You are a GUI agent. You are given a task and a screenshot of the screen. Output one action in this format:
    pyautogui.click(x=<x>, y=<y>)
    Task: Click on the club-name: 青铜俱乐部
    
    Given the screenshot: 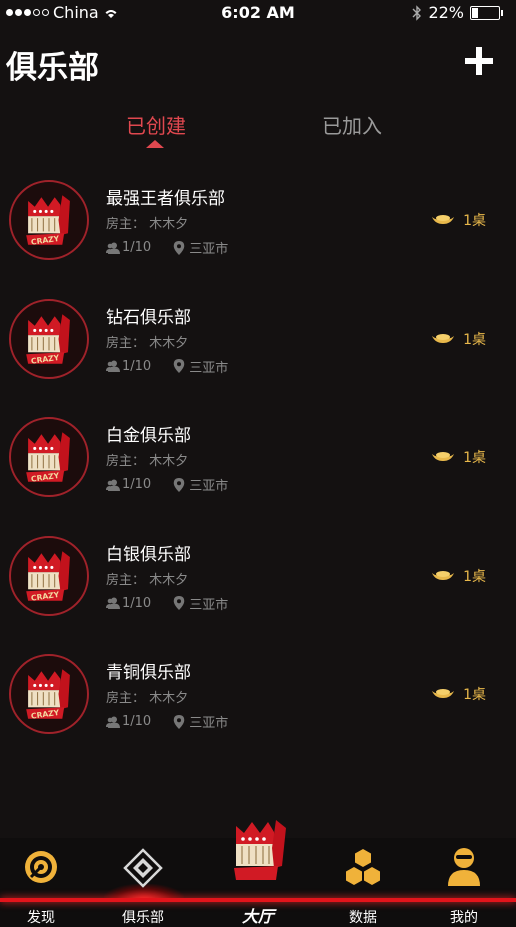 What is the action you would take?
    pyautogui.click(x=148, y=673)
    